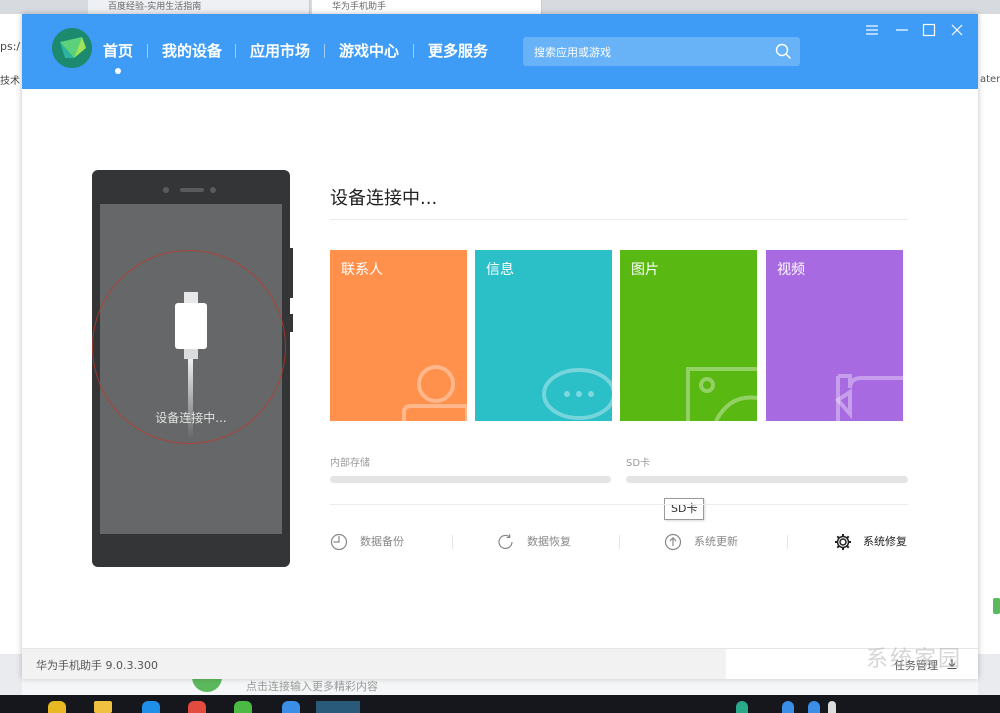  Describe the element at coordinates (339, 542) in the screenshot. I see `backup-icon` at that location.